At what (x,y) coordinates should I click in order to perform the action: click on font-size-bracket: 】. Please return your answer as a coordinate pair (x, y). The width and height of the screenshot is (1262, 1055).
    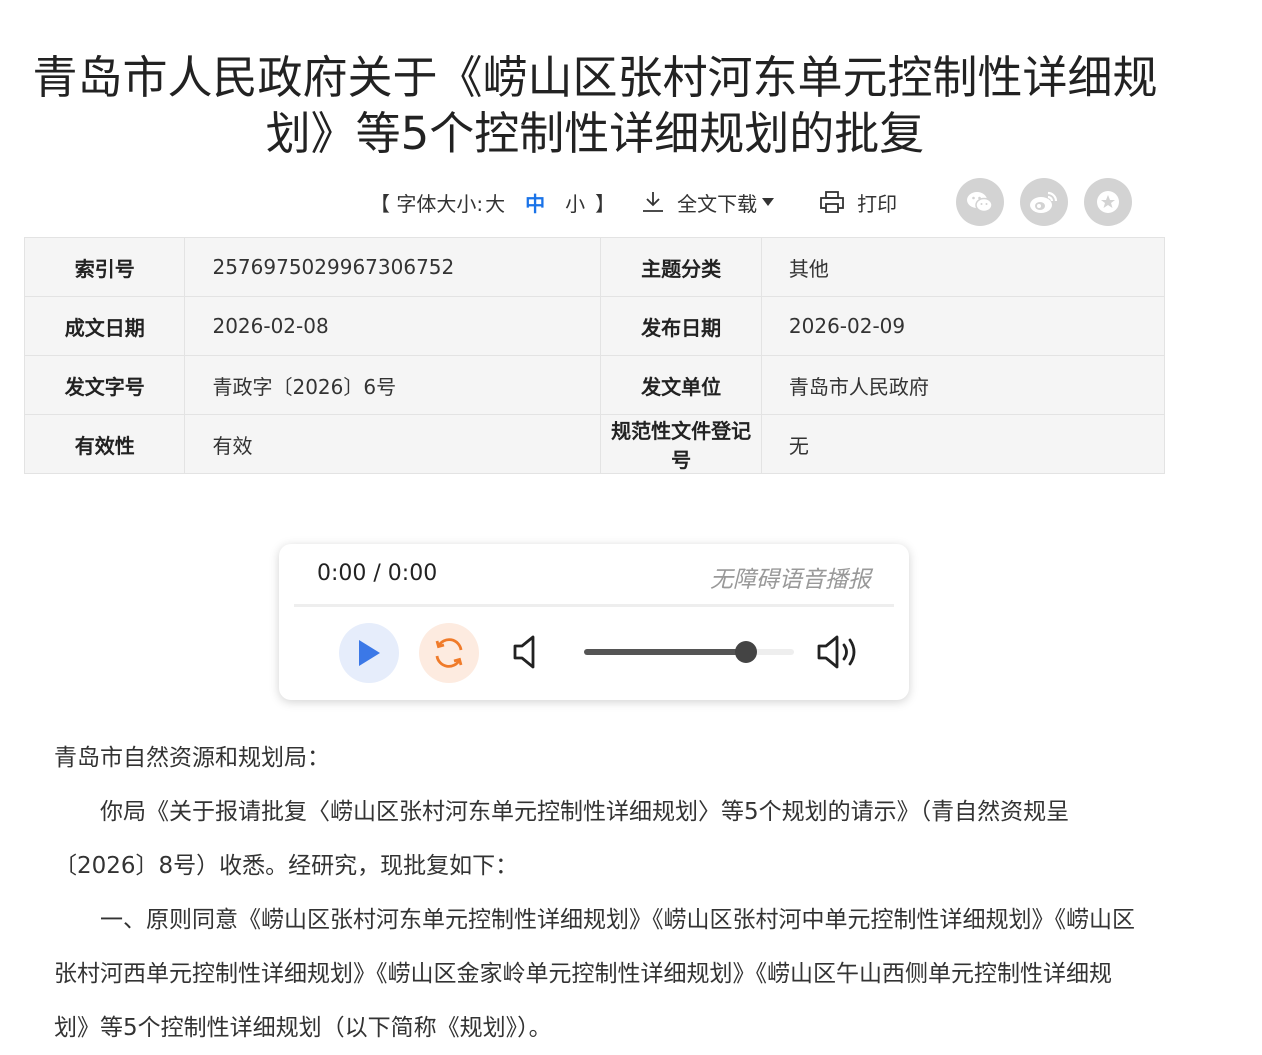
    Looking at the image, I should click on (605, 203).